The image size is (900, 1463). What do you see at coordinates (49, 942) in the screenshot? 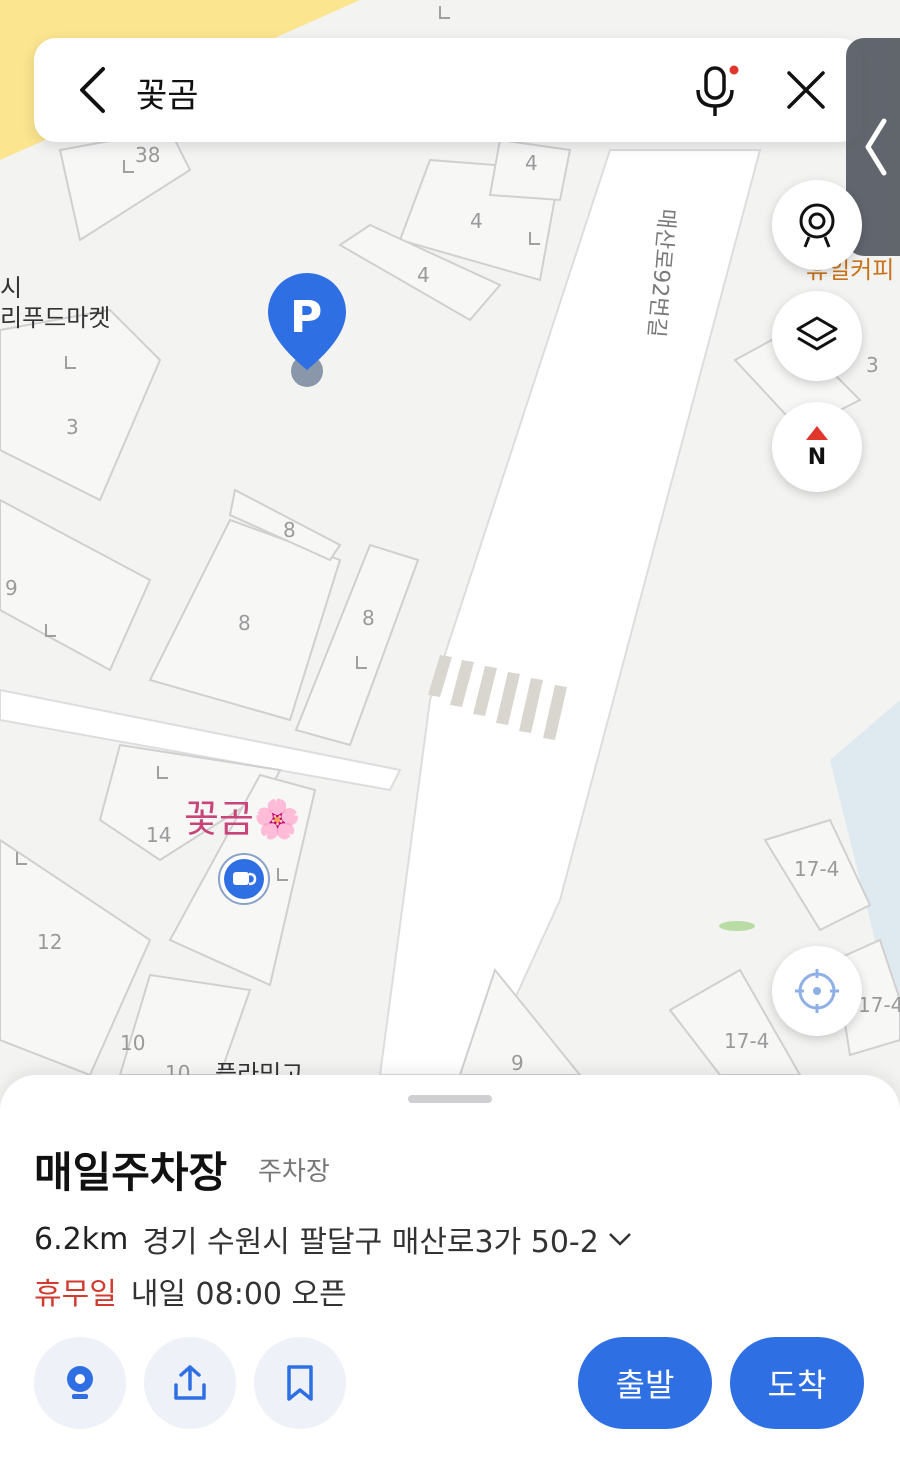
I see `bldg-num: 12` at bounding box center [49, 942].